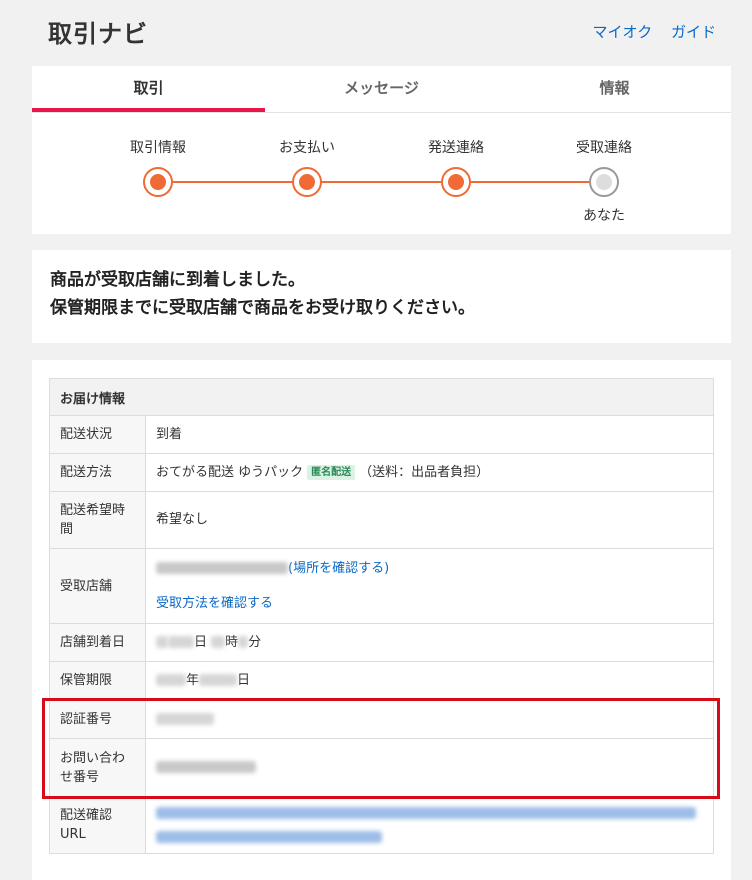  What do you see at coordinates (623, 32) in the screenshot?
I see `my-auction-link: マイオク` at bounding box center [623, 32].